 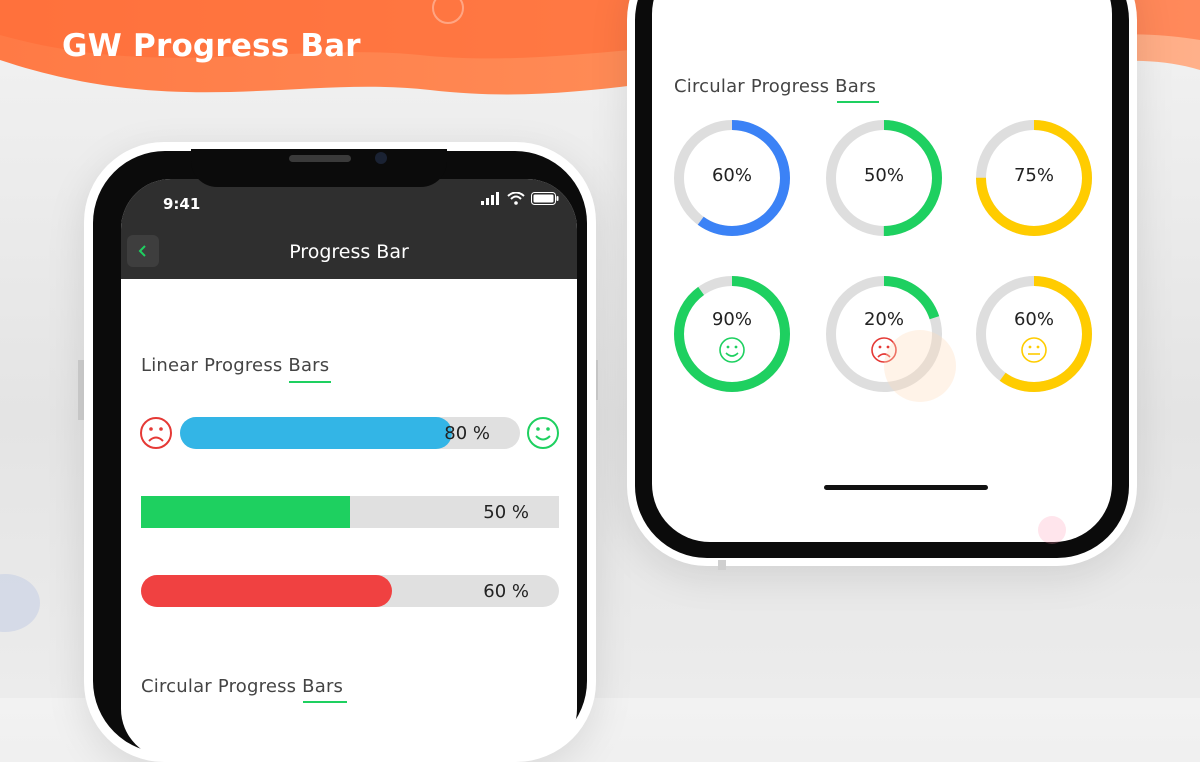 What do you see at coordinates (156, 433) in the screenshot?
I see `sad-face-icon` at bounding box center [156, 433].